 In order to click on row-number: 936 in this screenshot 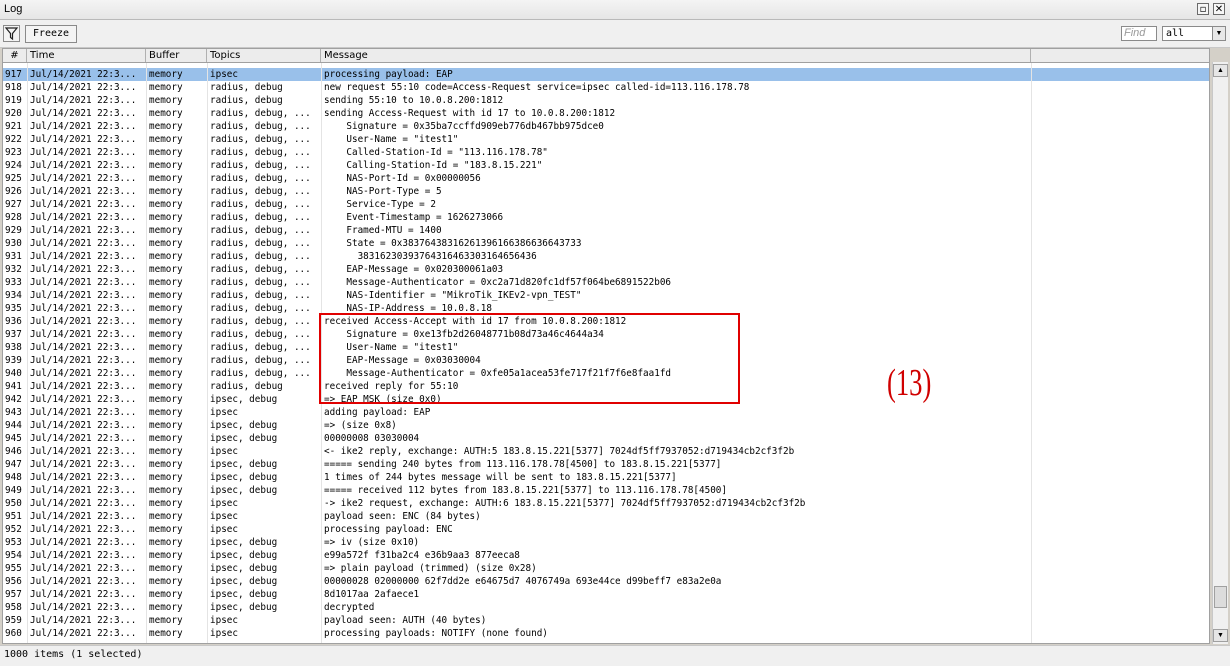, I will do `click(13, 321)`.